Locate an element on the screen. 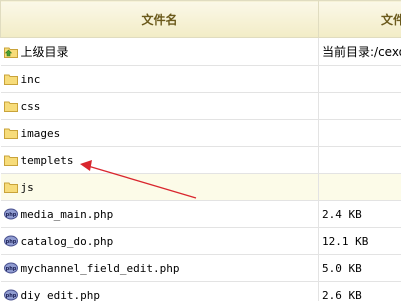  file-size: 12.1 KB is located at coordinates (345, 241).